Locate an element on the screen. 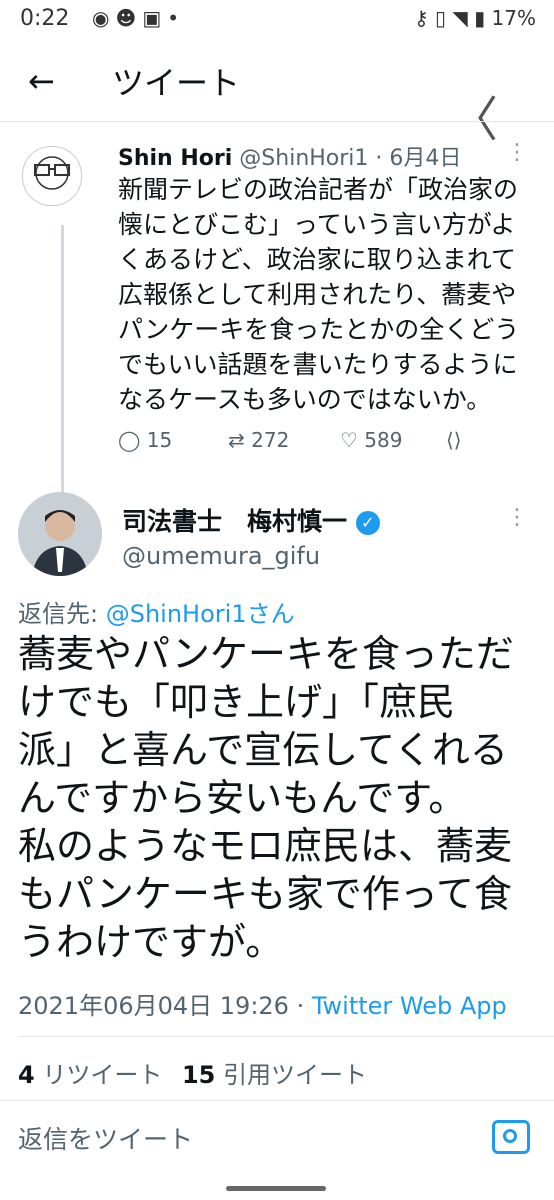 Image resolution: width=554 pixels, height=1200 pixels. header-divider is located at coordinates (277, 121).